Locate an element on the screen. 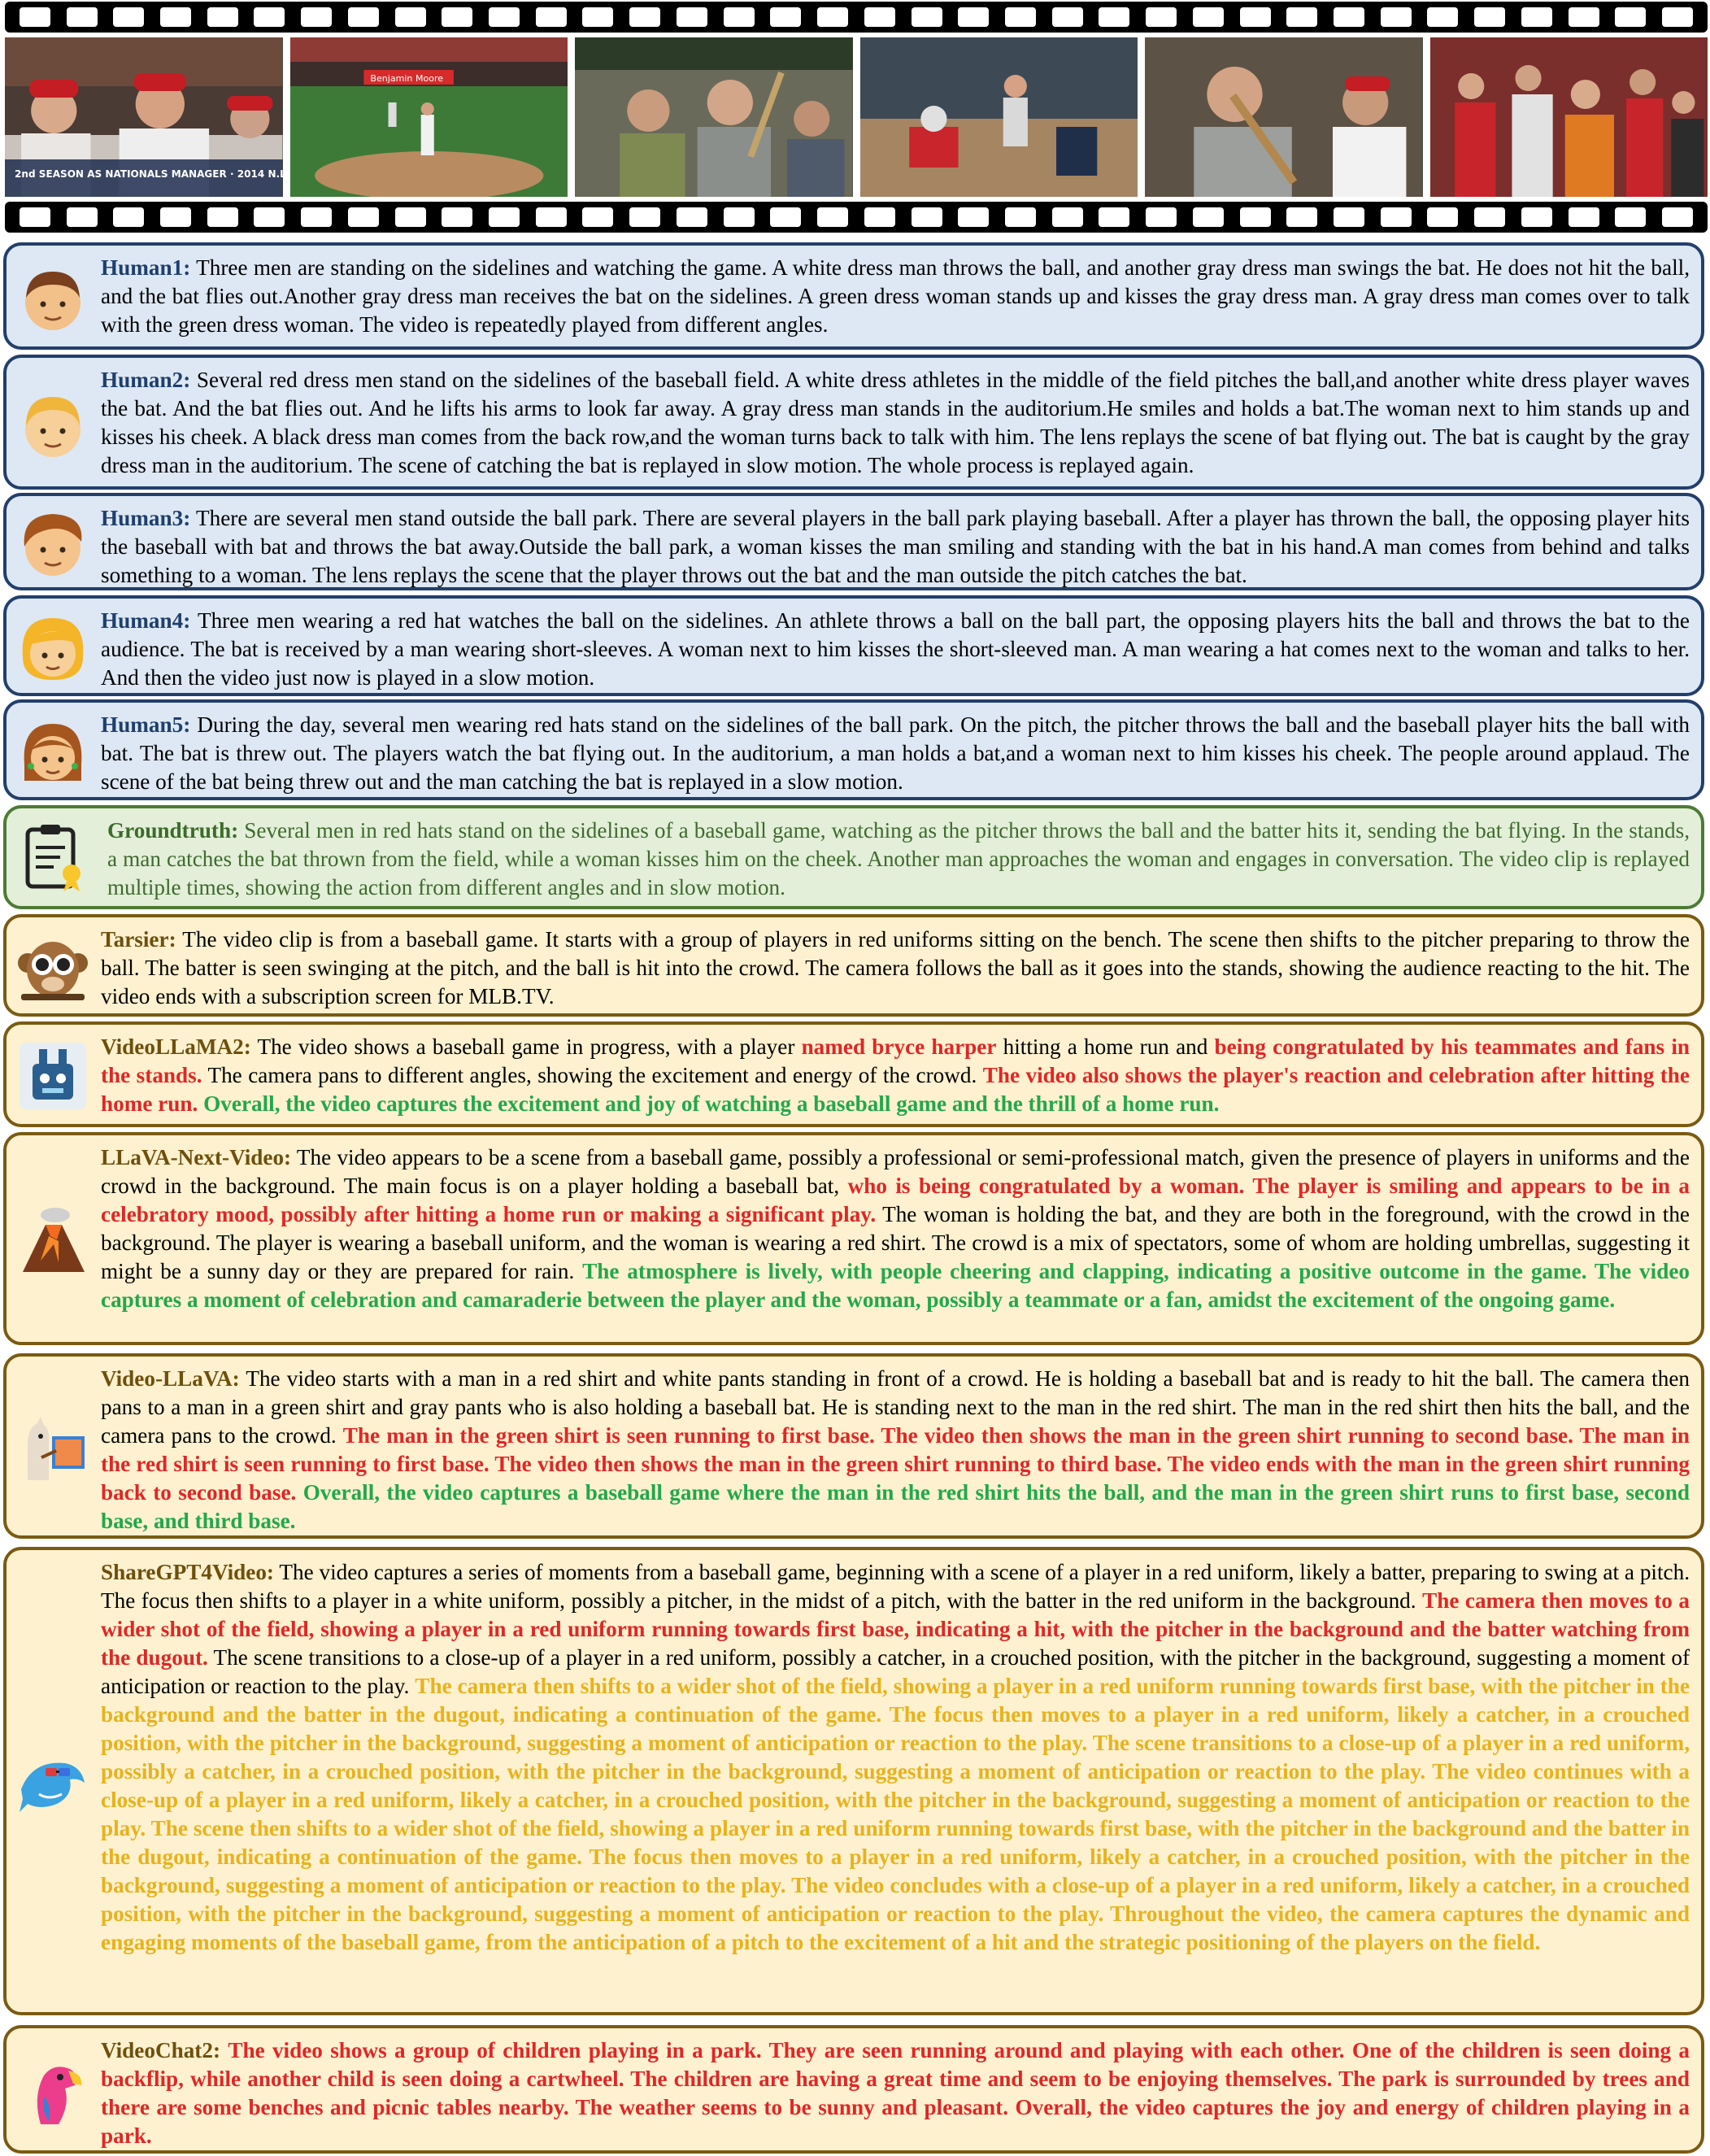  woman-face-icon is located at coordinates (53, 752).